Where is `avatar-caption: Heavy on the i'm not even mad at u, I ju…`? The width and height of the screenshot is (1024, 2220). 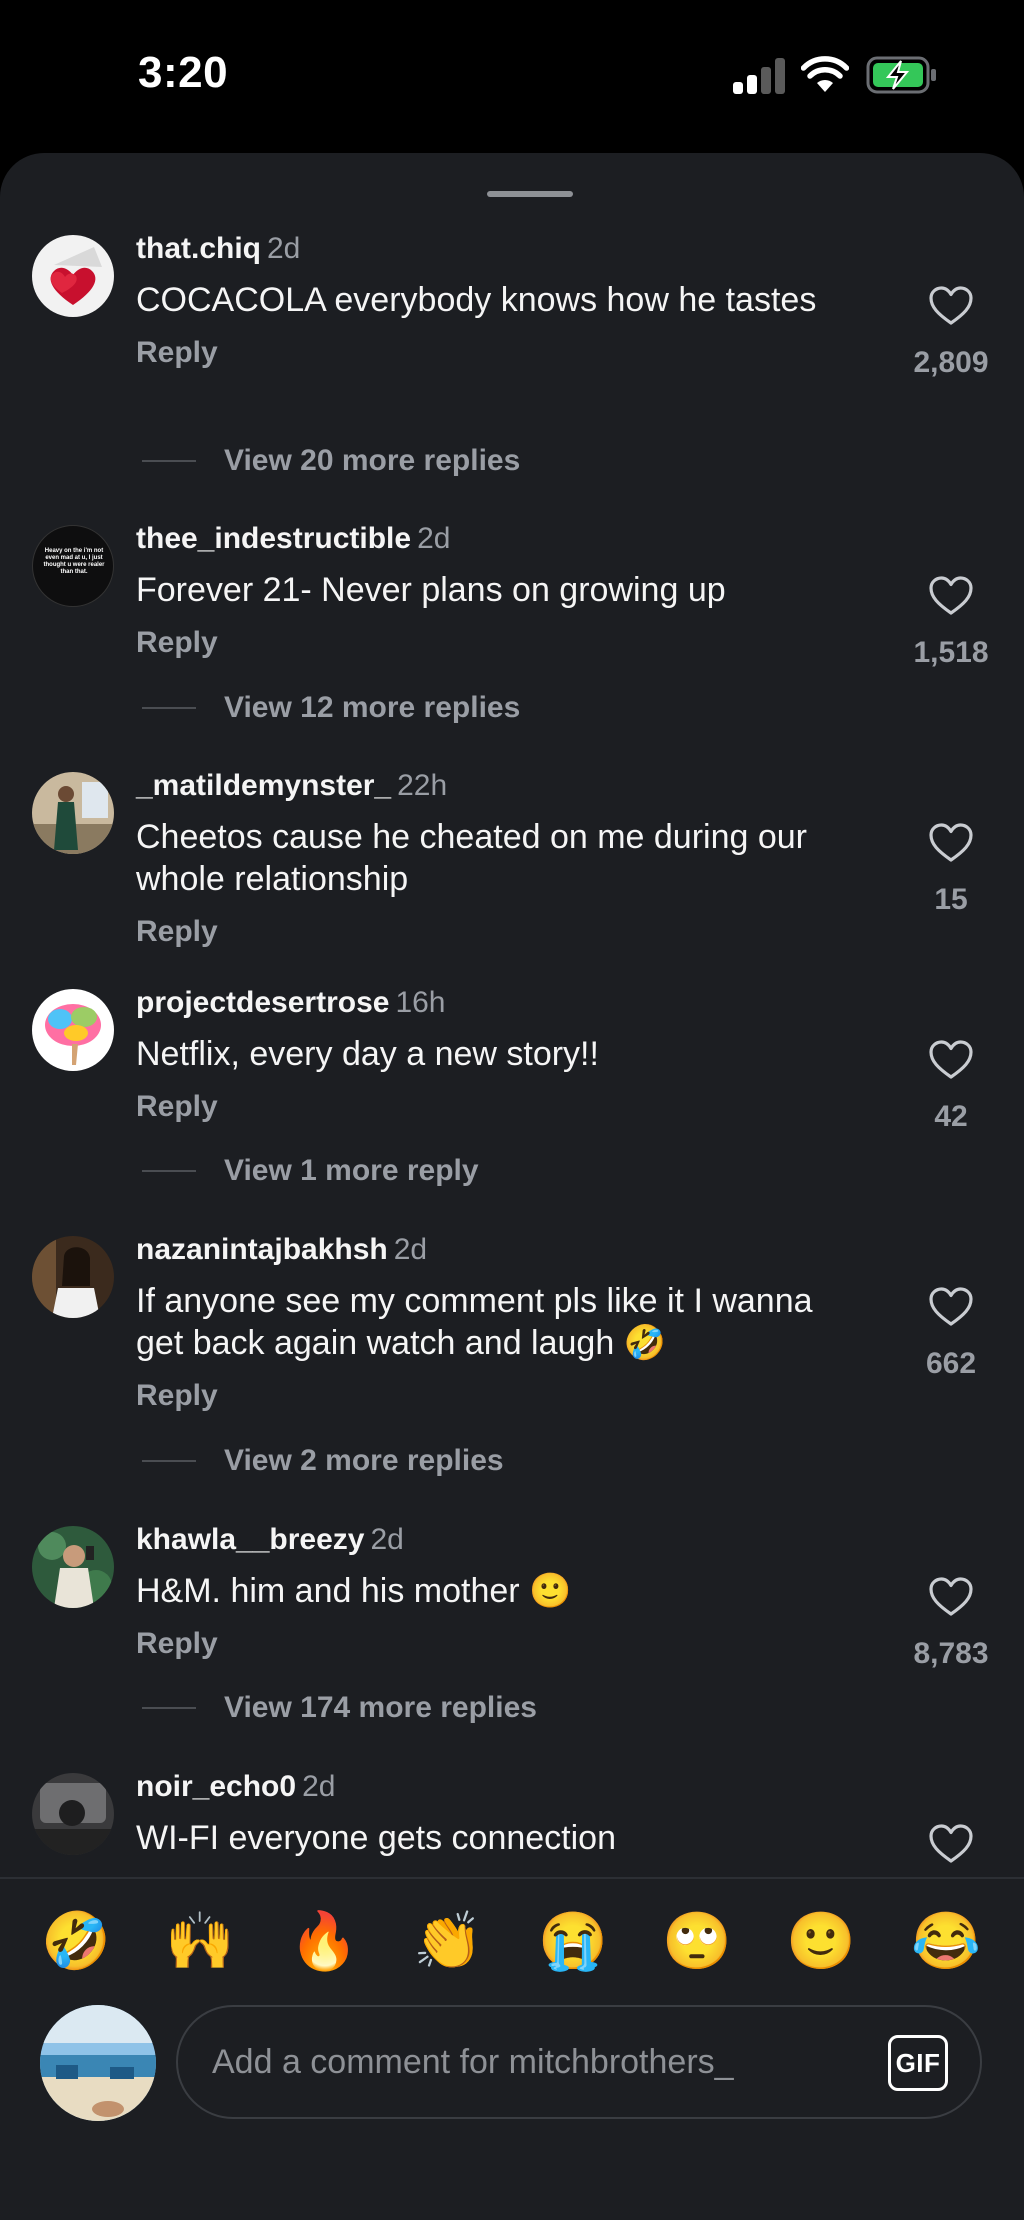 avatar-caption: Heavy on the i'm not even mad at u, I ju… is located at coordinates (74, 561).